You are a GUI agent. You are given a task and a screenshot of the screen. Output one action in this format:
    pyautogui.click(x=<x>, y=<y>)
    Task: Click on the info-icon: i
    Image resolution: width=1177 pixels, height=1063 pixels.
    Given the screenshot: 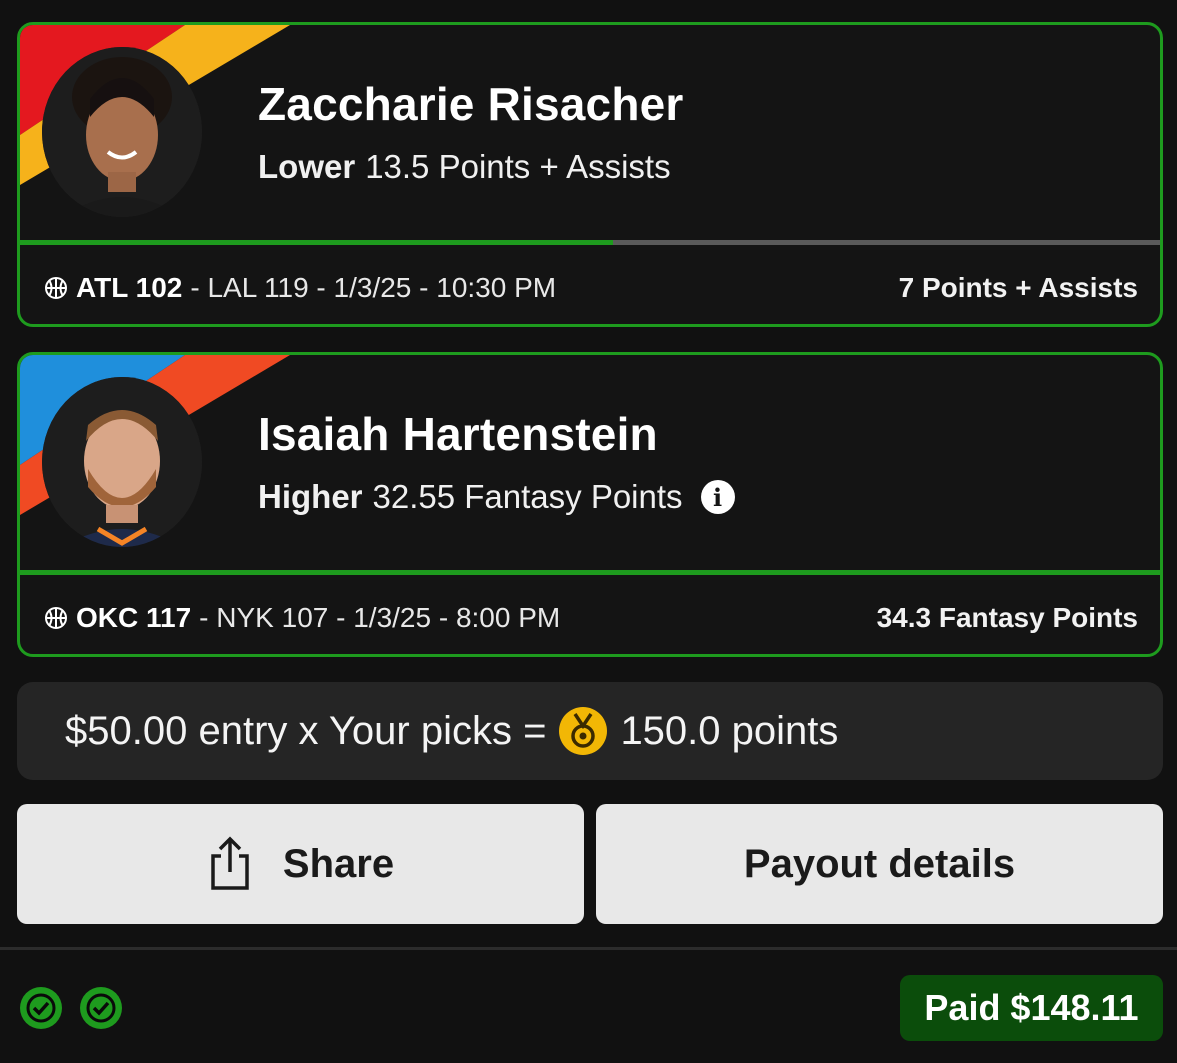 What is the action you would take?
    pyautogui.click(x=717, y=497)
    